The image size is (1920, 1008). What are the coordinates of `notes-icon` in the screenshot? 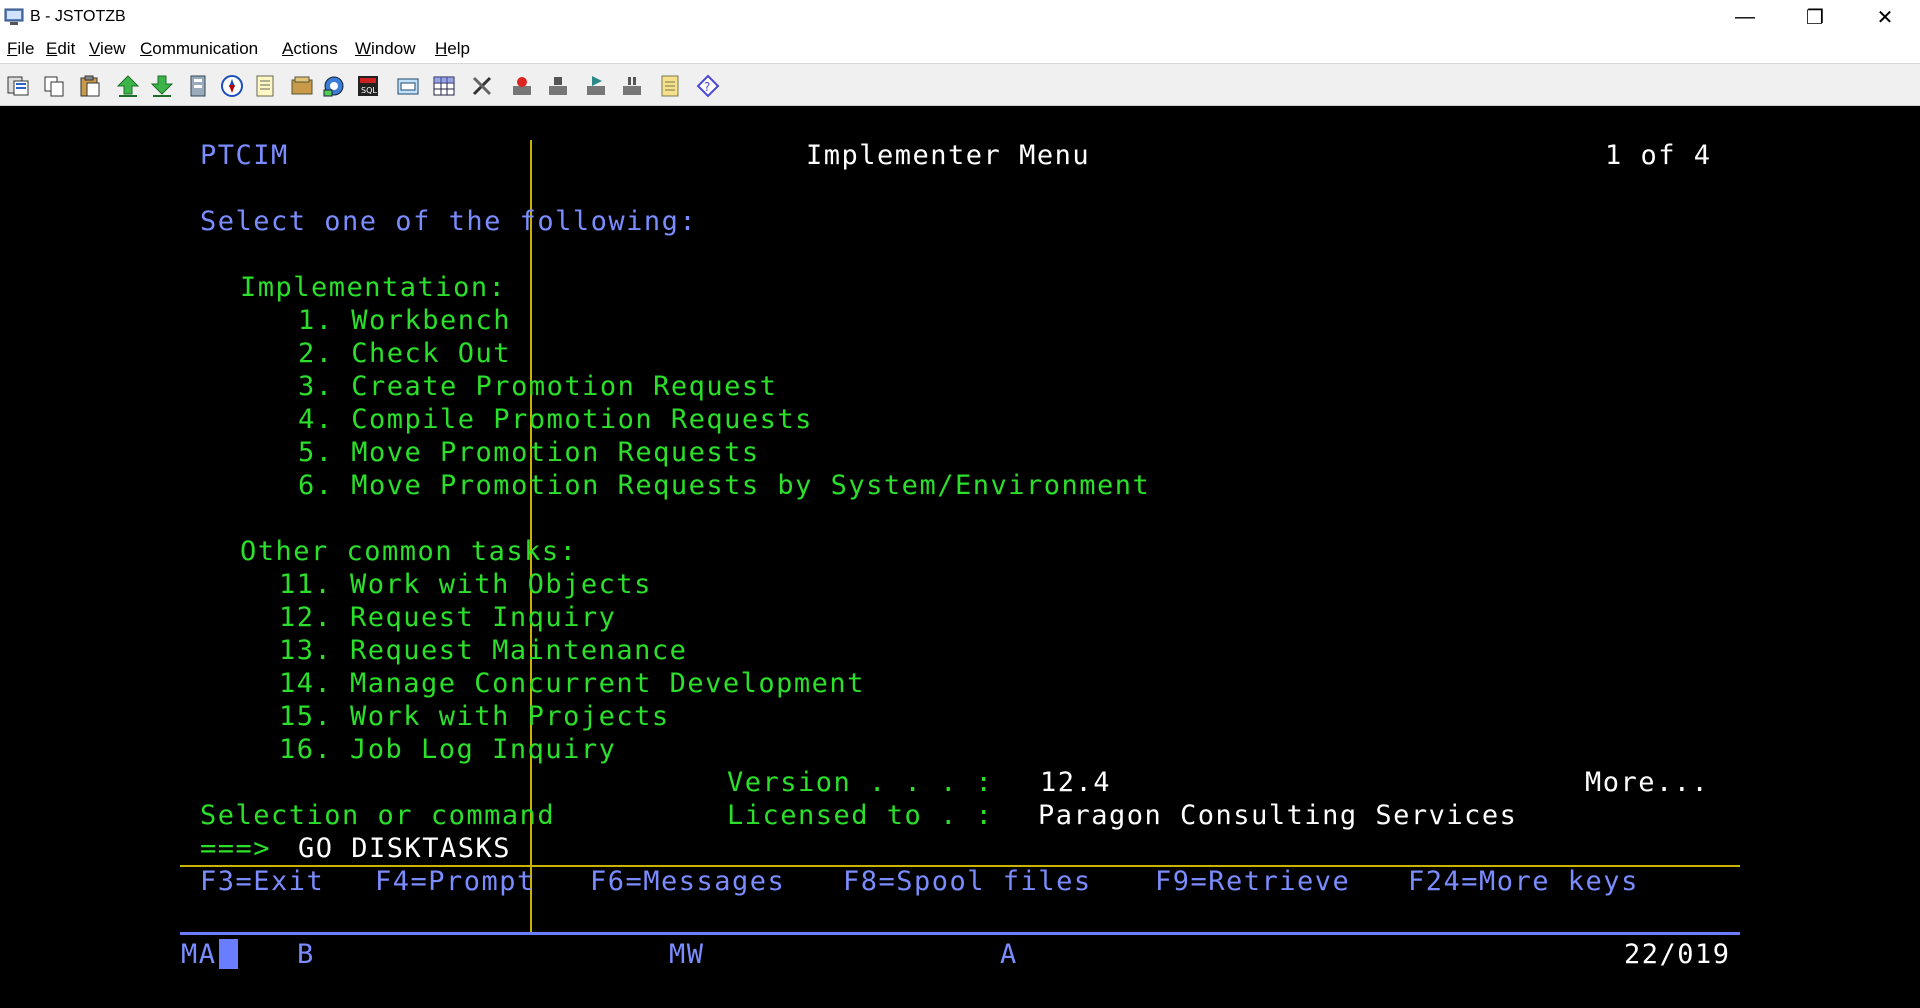 It's located at (266, 86).